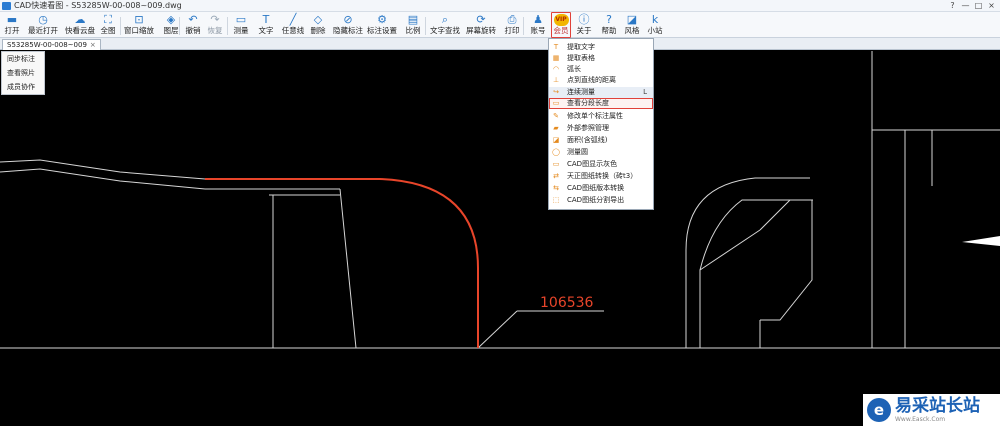  What do you see at coordinates (567, 303) in the screenshot?
I see `dimension-value-text: 106536` at bounding box center [567, 303].